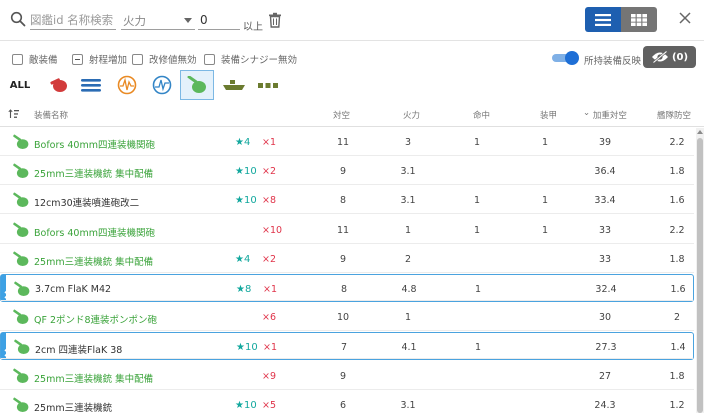 This screenshot has height=413, width=704. Describe the element at coordinates (341, 115) in the screenshot. I see `column-header-aa: 対空` at that location.